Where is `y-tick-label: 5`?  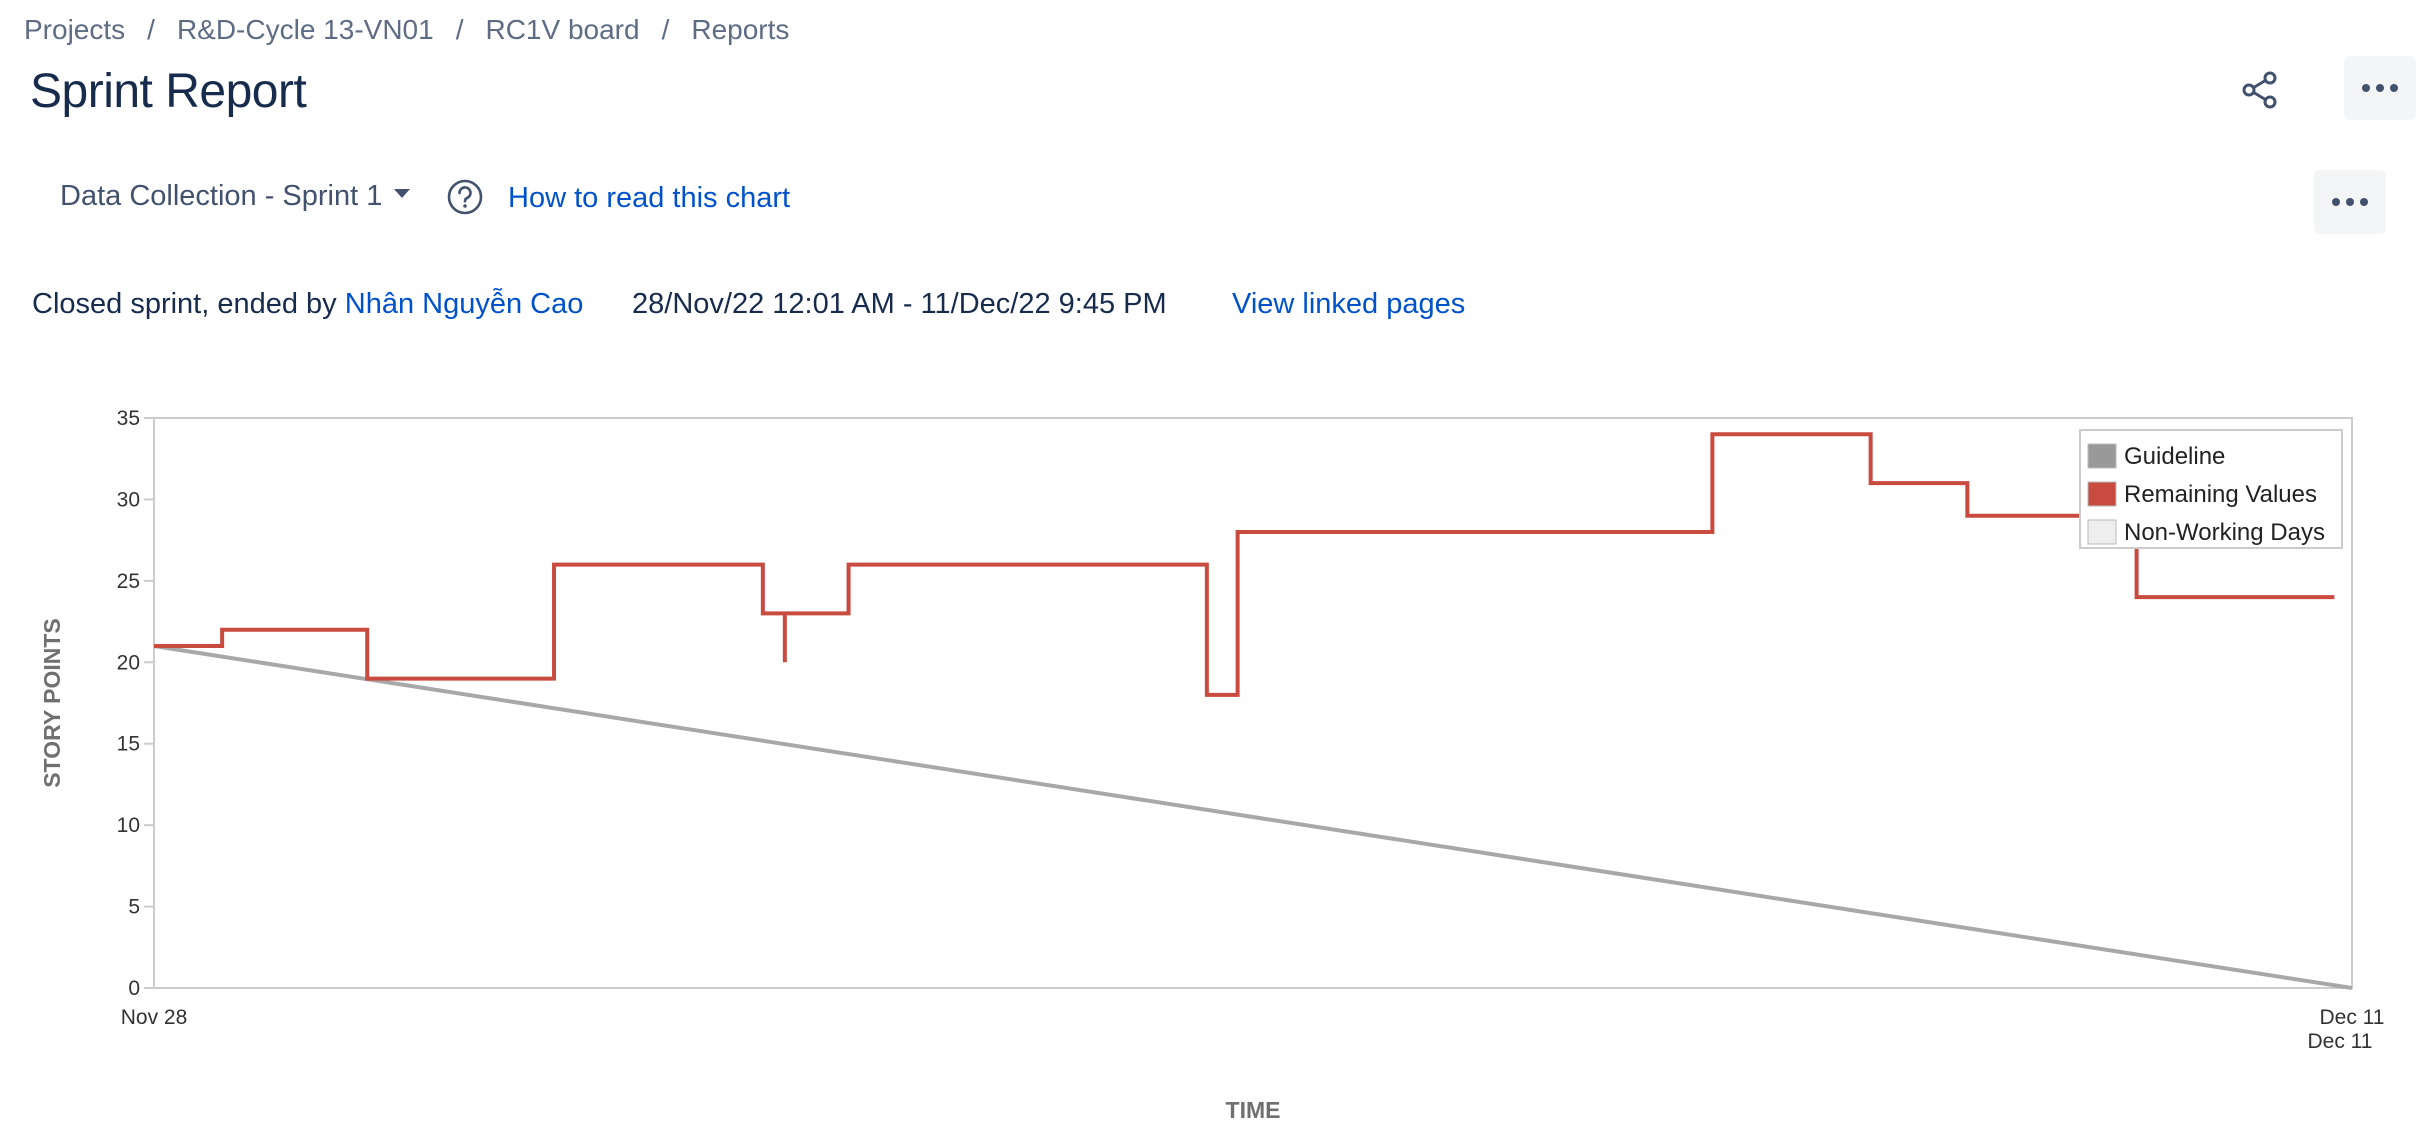
y-tick-label: 5 is located at coordinates (134, 907).